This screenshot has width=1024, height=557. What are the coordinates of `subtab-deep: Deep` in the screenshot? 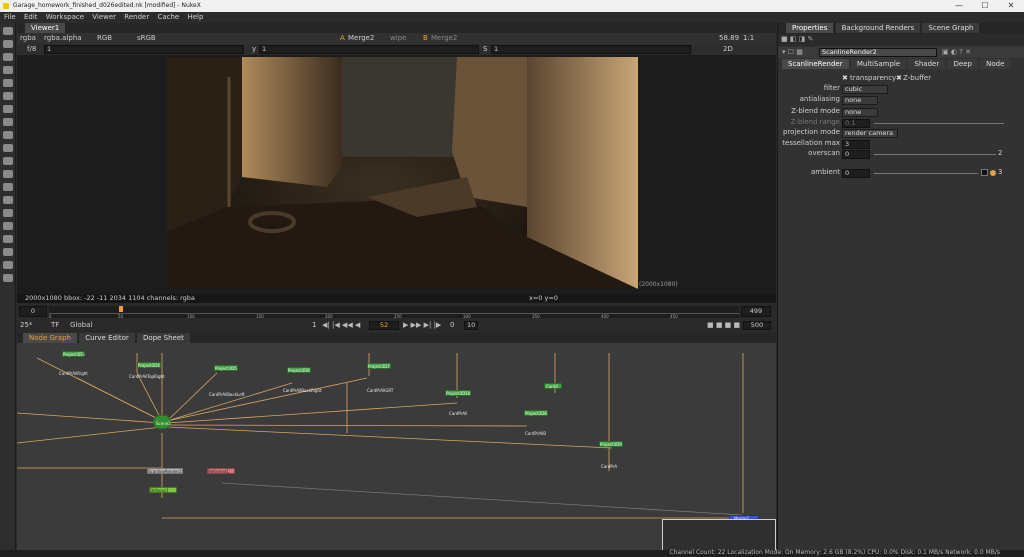 It's located at (962, 64).